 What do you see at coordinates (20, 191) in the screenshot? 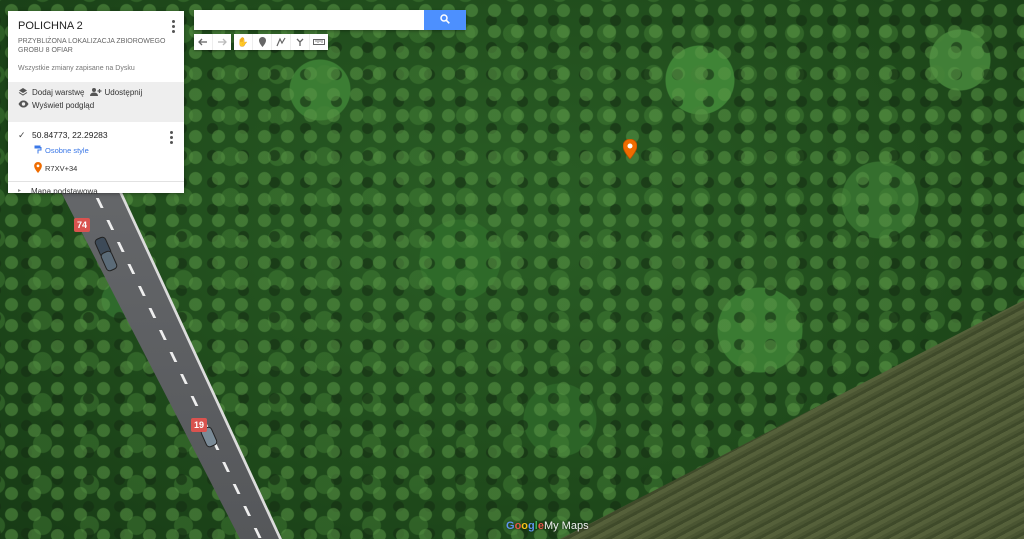
I see `expand-arrow-icon: ▸` at bounding box center [20, 191].